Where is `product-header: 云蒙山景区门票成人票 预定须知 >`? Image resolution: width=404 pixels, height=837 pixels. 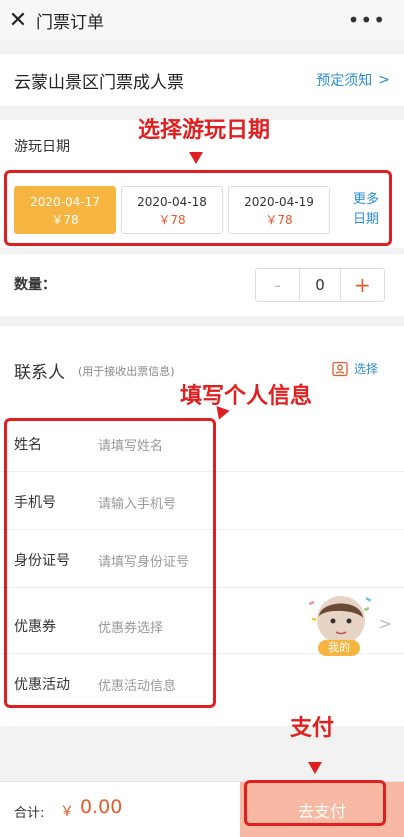 product-header: 云蒙山景区门票成人票 预定须知 > is located at coordinates (202, 80).